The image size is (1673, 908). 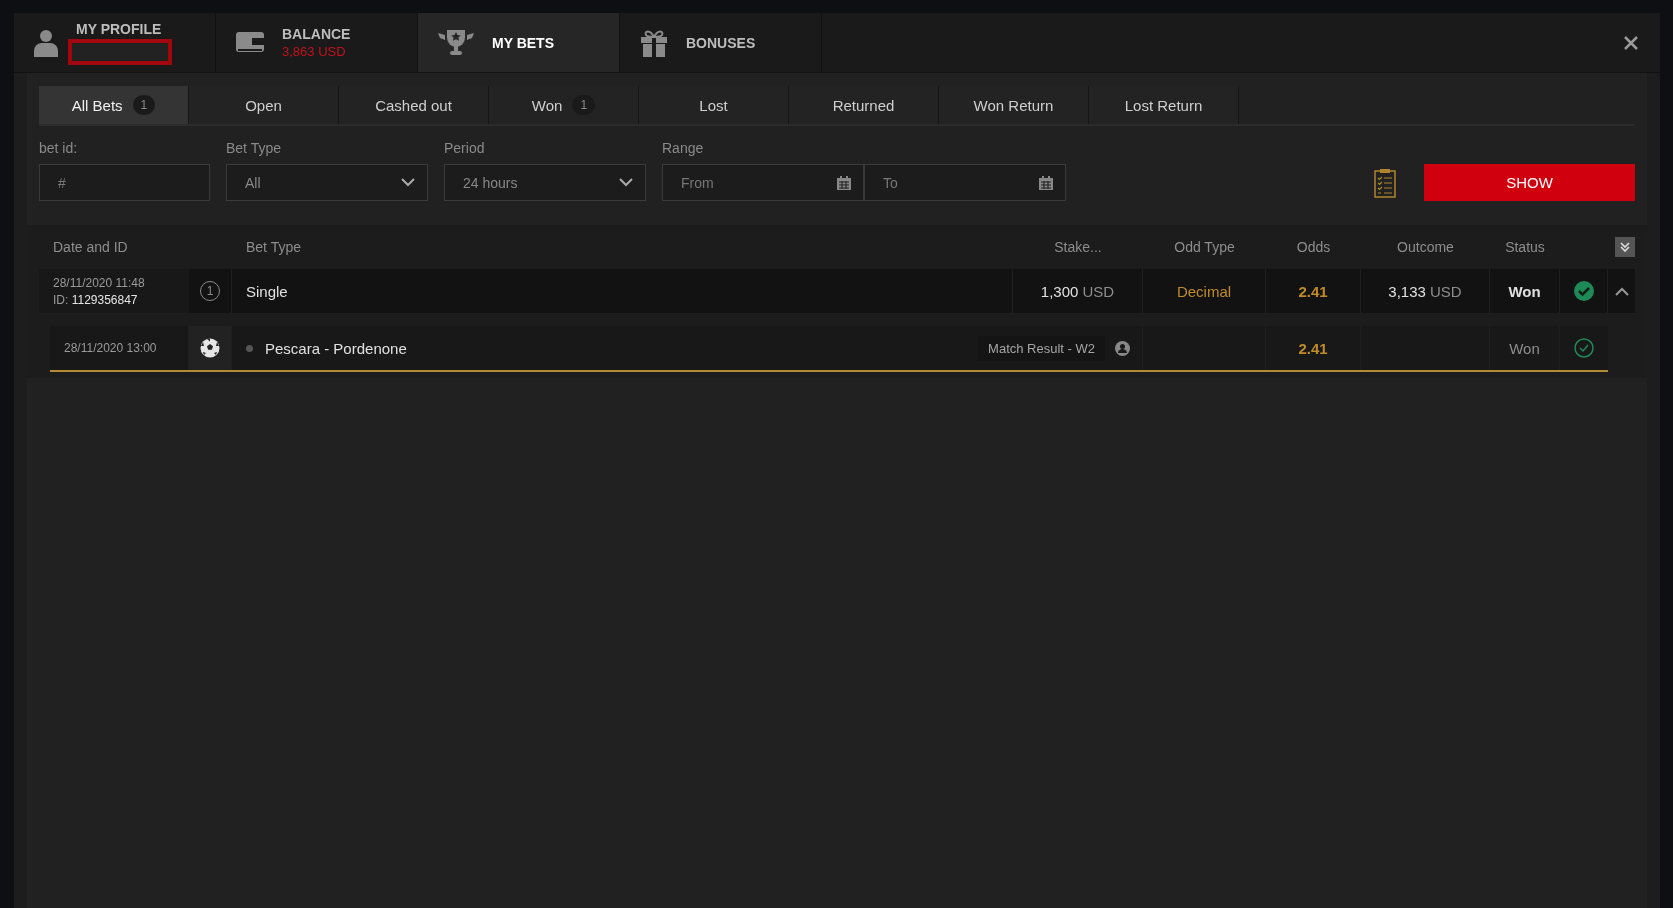 I want to click on column-header: Bet Type, so click(x=273, y=247).